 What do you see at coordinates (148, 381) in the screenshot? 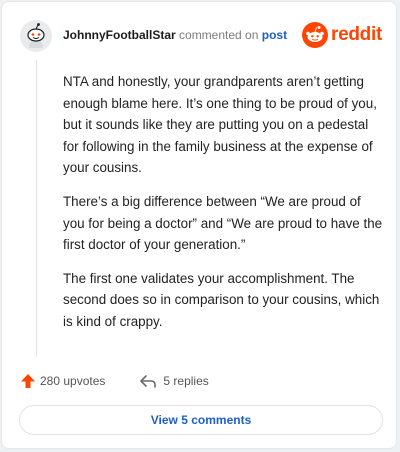
I see `reply-arrow-icon` at bounding box center [148, 381].